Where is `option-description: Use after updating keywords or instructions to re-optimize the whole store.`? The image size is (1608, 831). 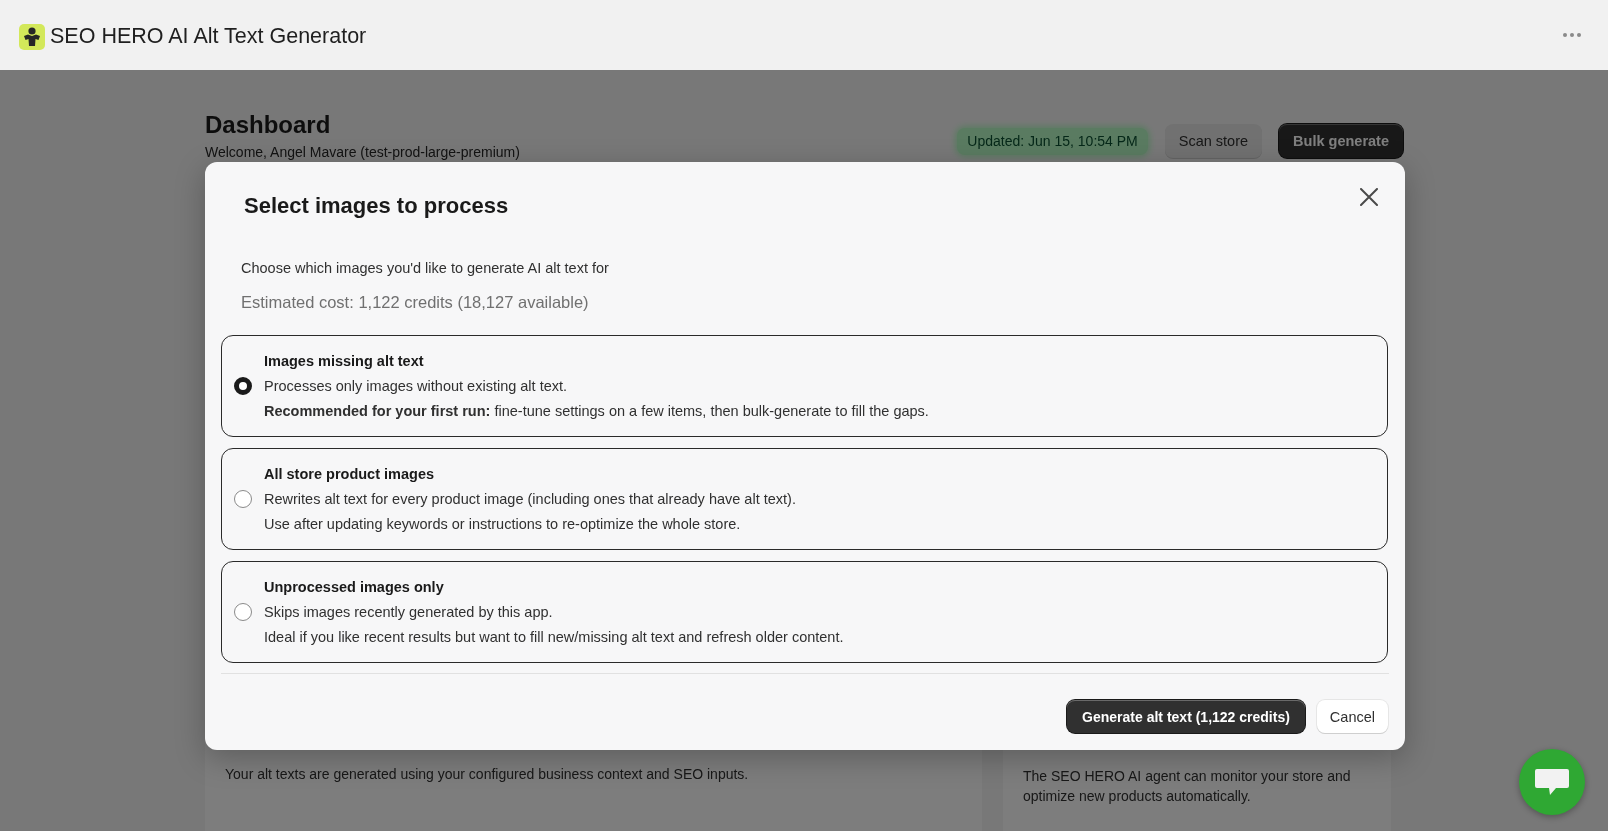
option-description: Use after updating keywords or instructions to re-optimize the whole store. is located at coordinates (503, 524).